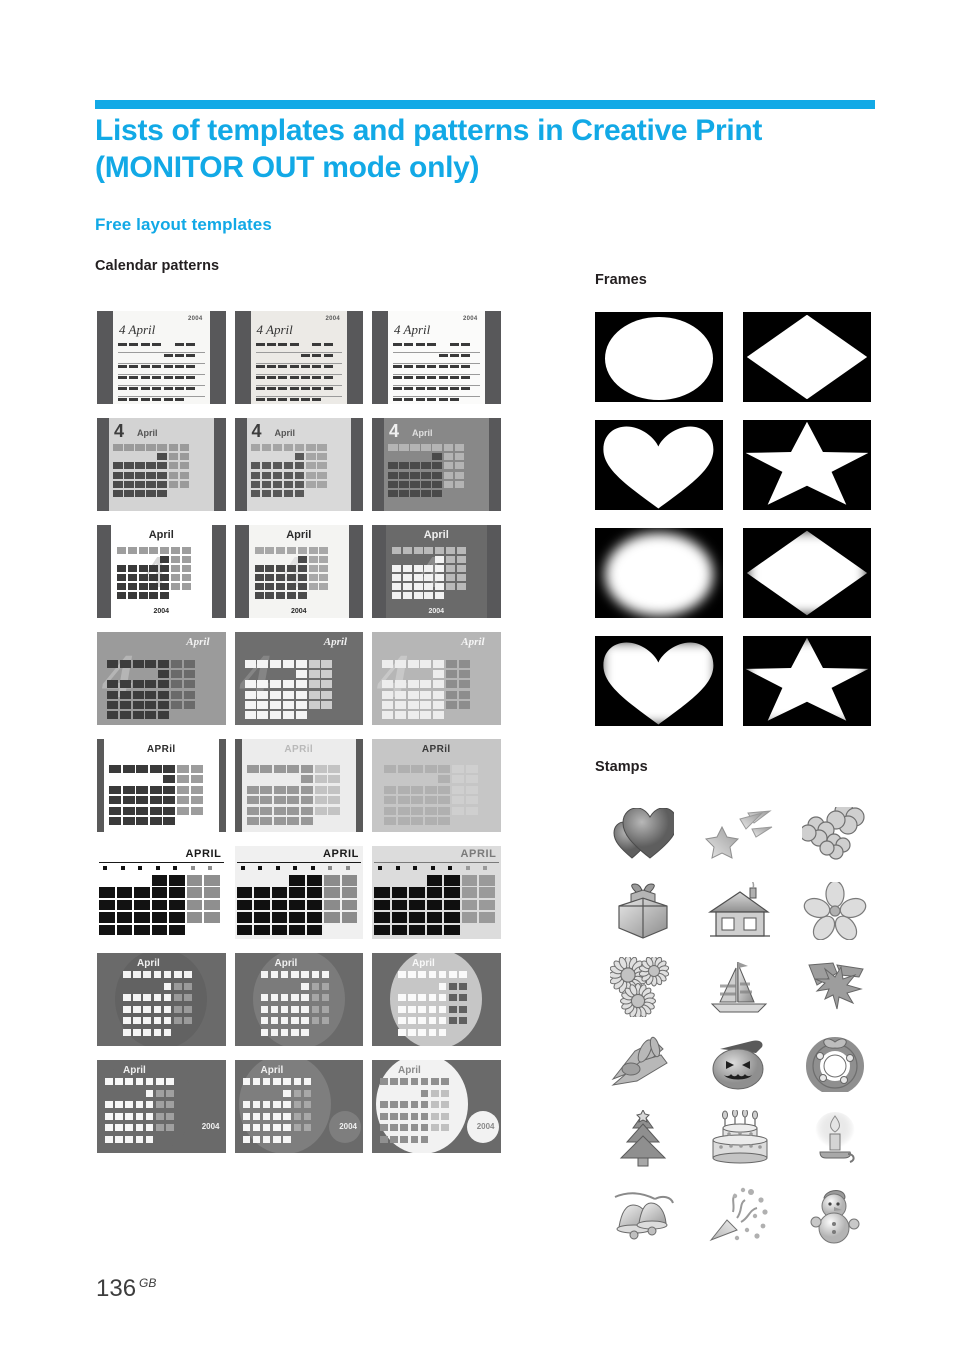 The image size is (954, 1352). I want to click on stamps-row, so click(739, 911).